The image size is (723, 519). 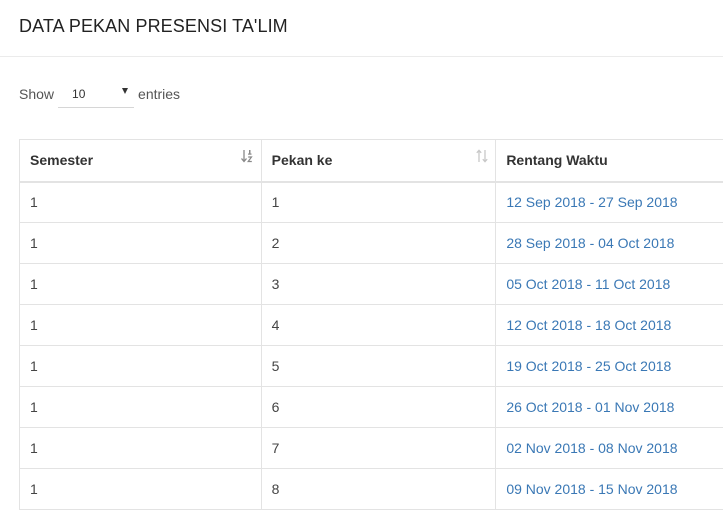 I want to click on table-row: 1 8 09 Nov 2018 - 15 Nov 2018, so click(x=371, y=489).